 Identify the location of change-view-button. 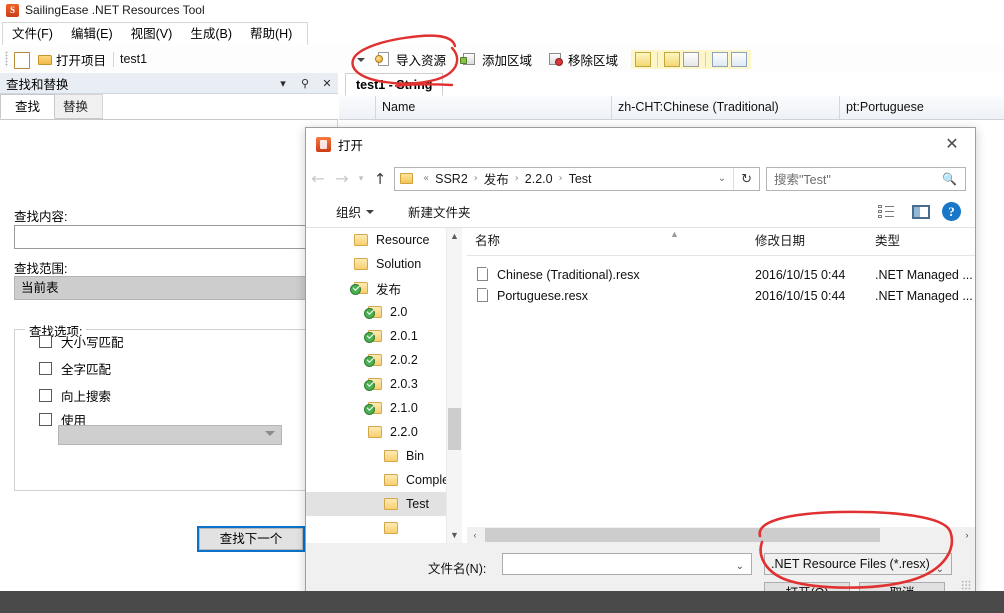
(889, 211).